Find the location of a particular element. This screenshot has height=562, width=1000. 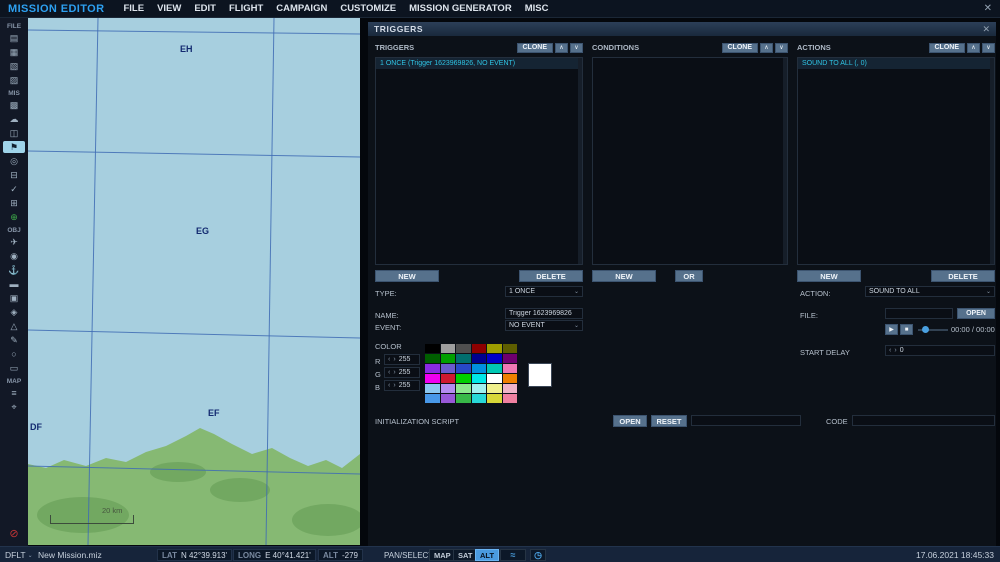

menu-flight: FLIGHT is located at coordinates (246, 8).